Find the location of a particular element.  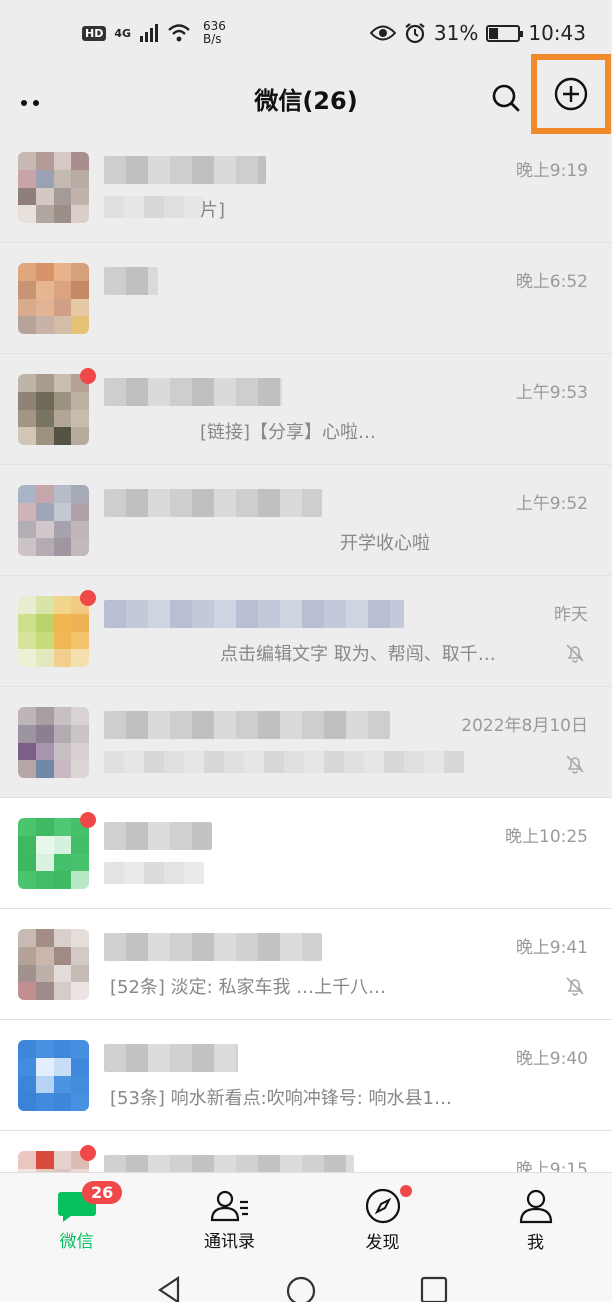

clock: 10:43 is located at coordinates (557, 33).